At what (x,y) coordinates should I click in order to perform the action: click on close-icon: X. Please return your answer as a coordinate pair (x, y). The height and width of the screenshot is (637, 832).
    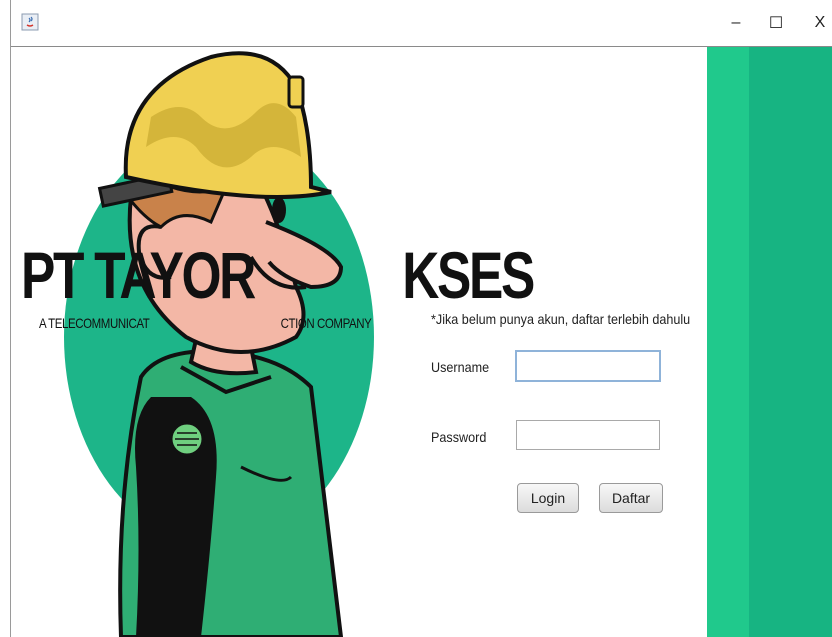
    Looking at the image, I should click on (820, 22).